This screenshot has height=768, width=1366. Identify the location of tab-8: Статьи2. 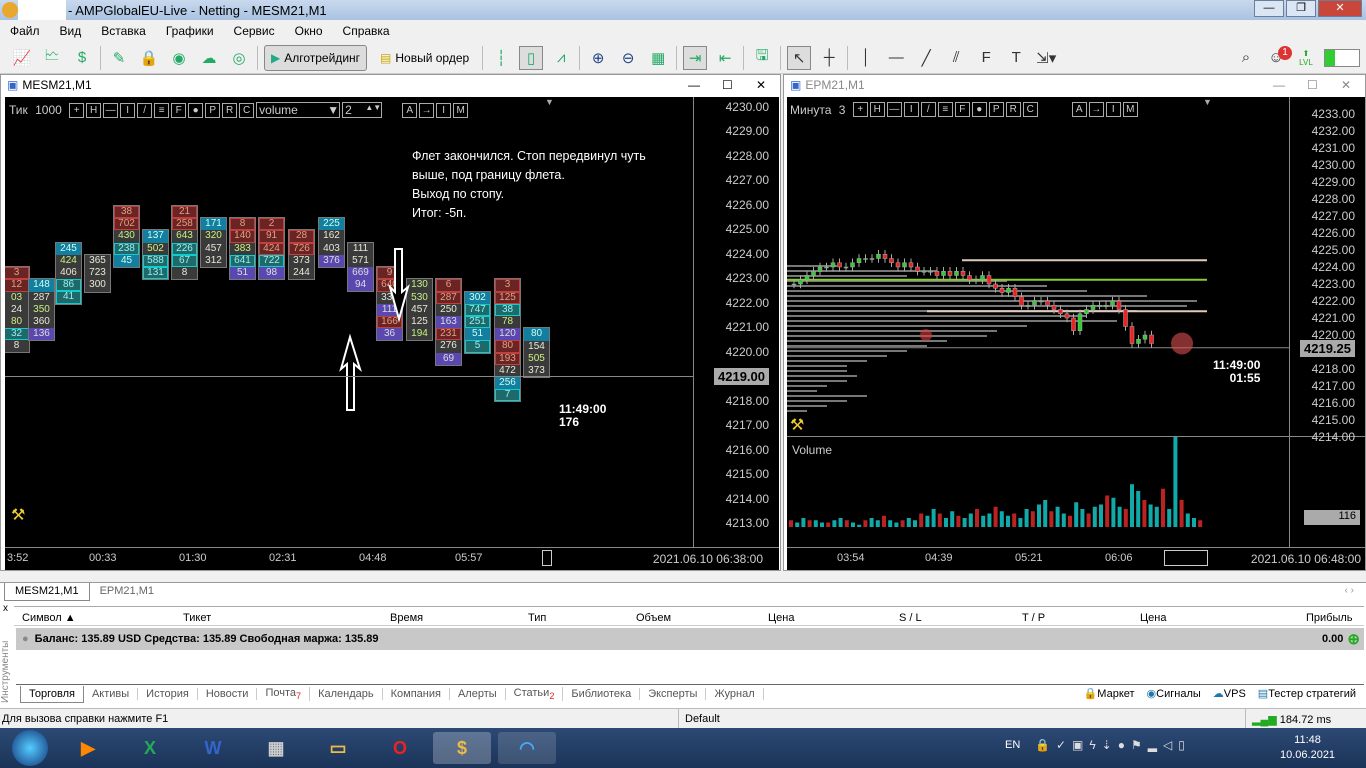
(535, 694).